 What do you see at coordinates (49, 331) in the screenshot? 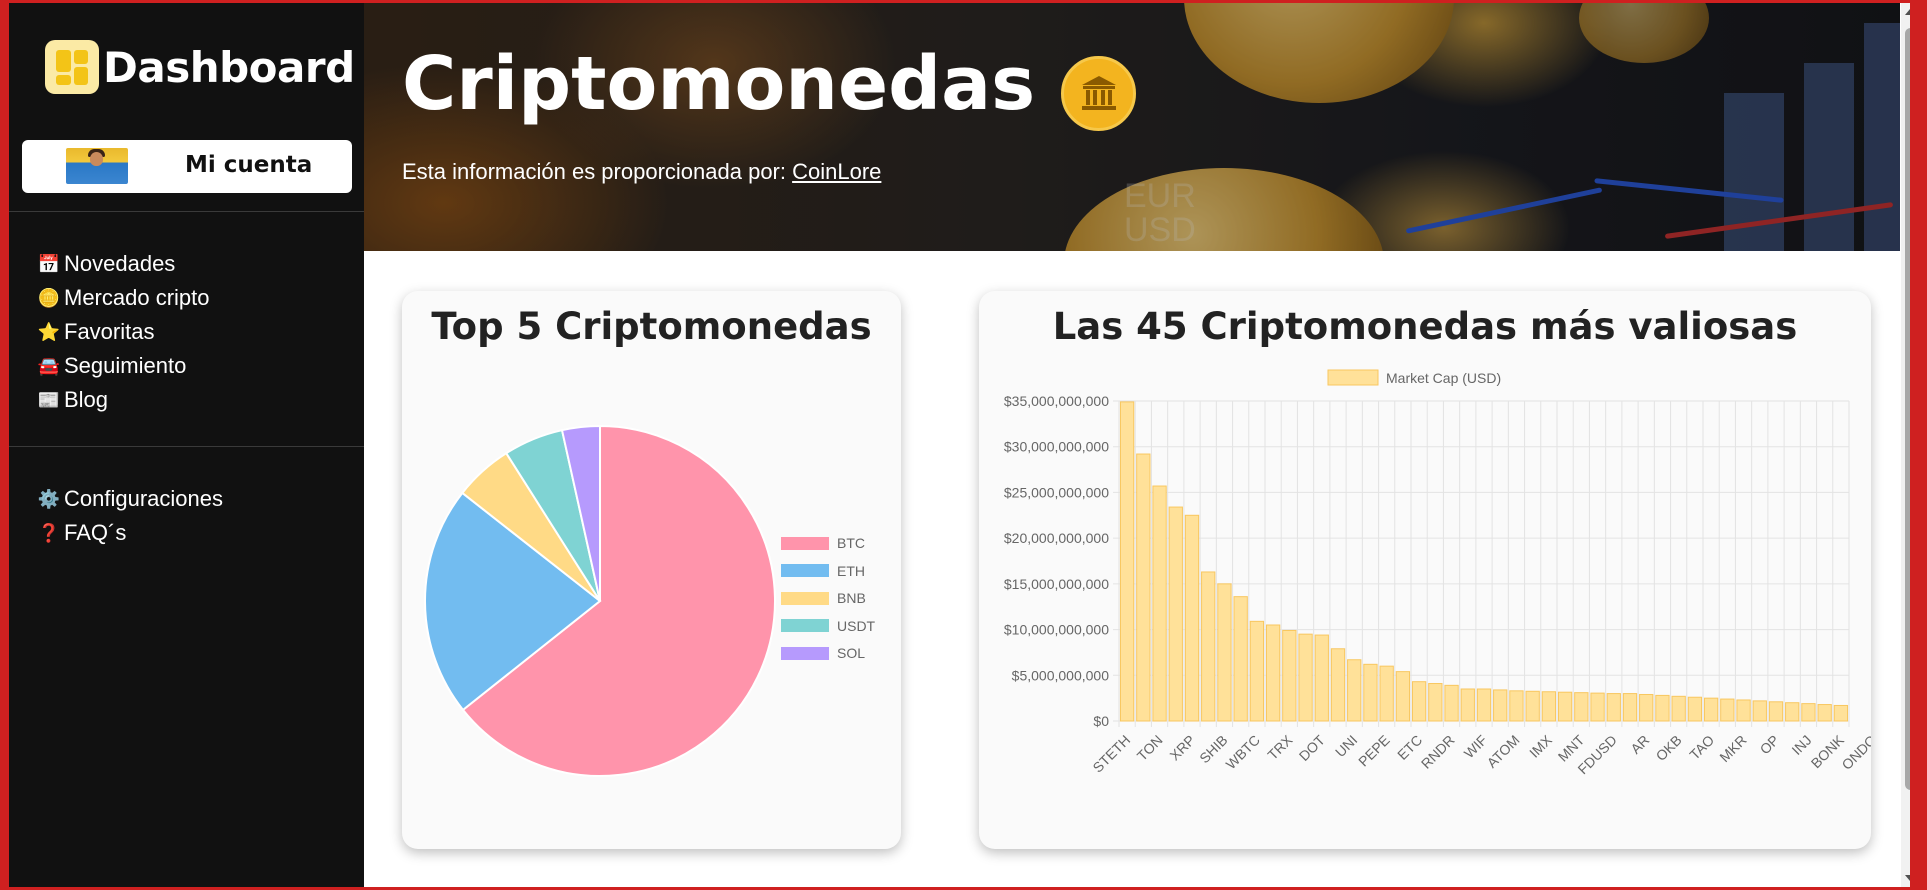
I see `star-icon: ⭐` at bounding box center [49, 331].